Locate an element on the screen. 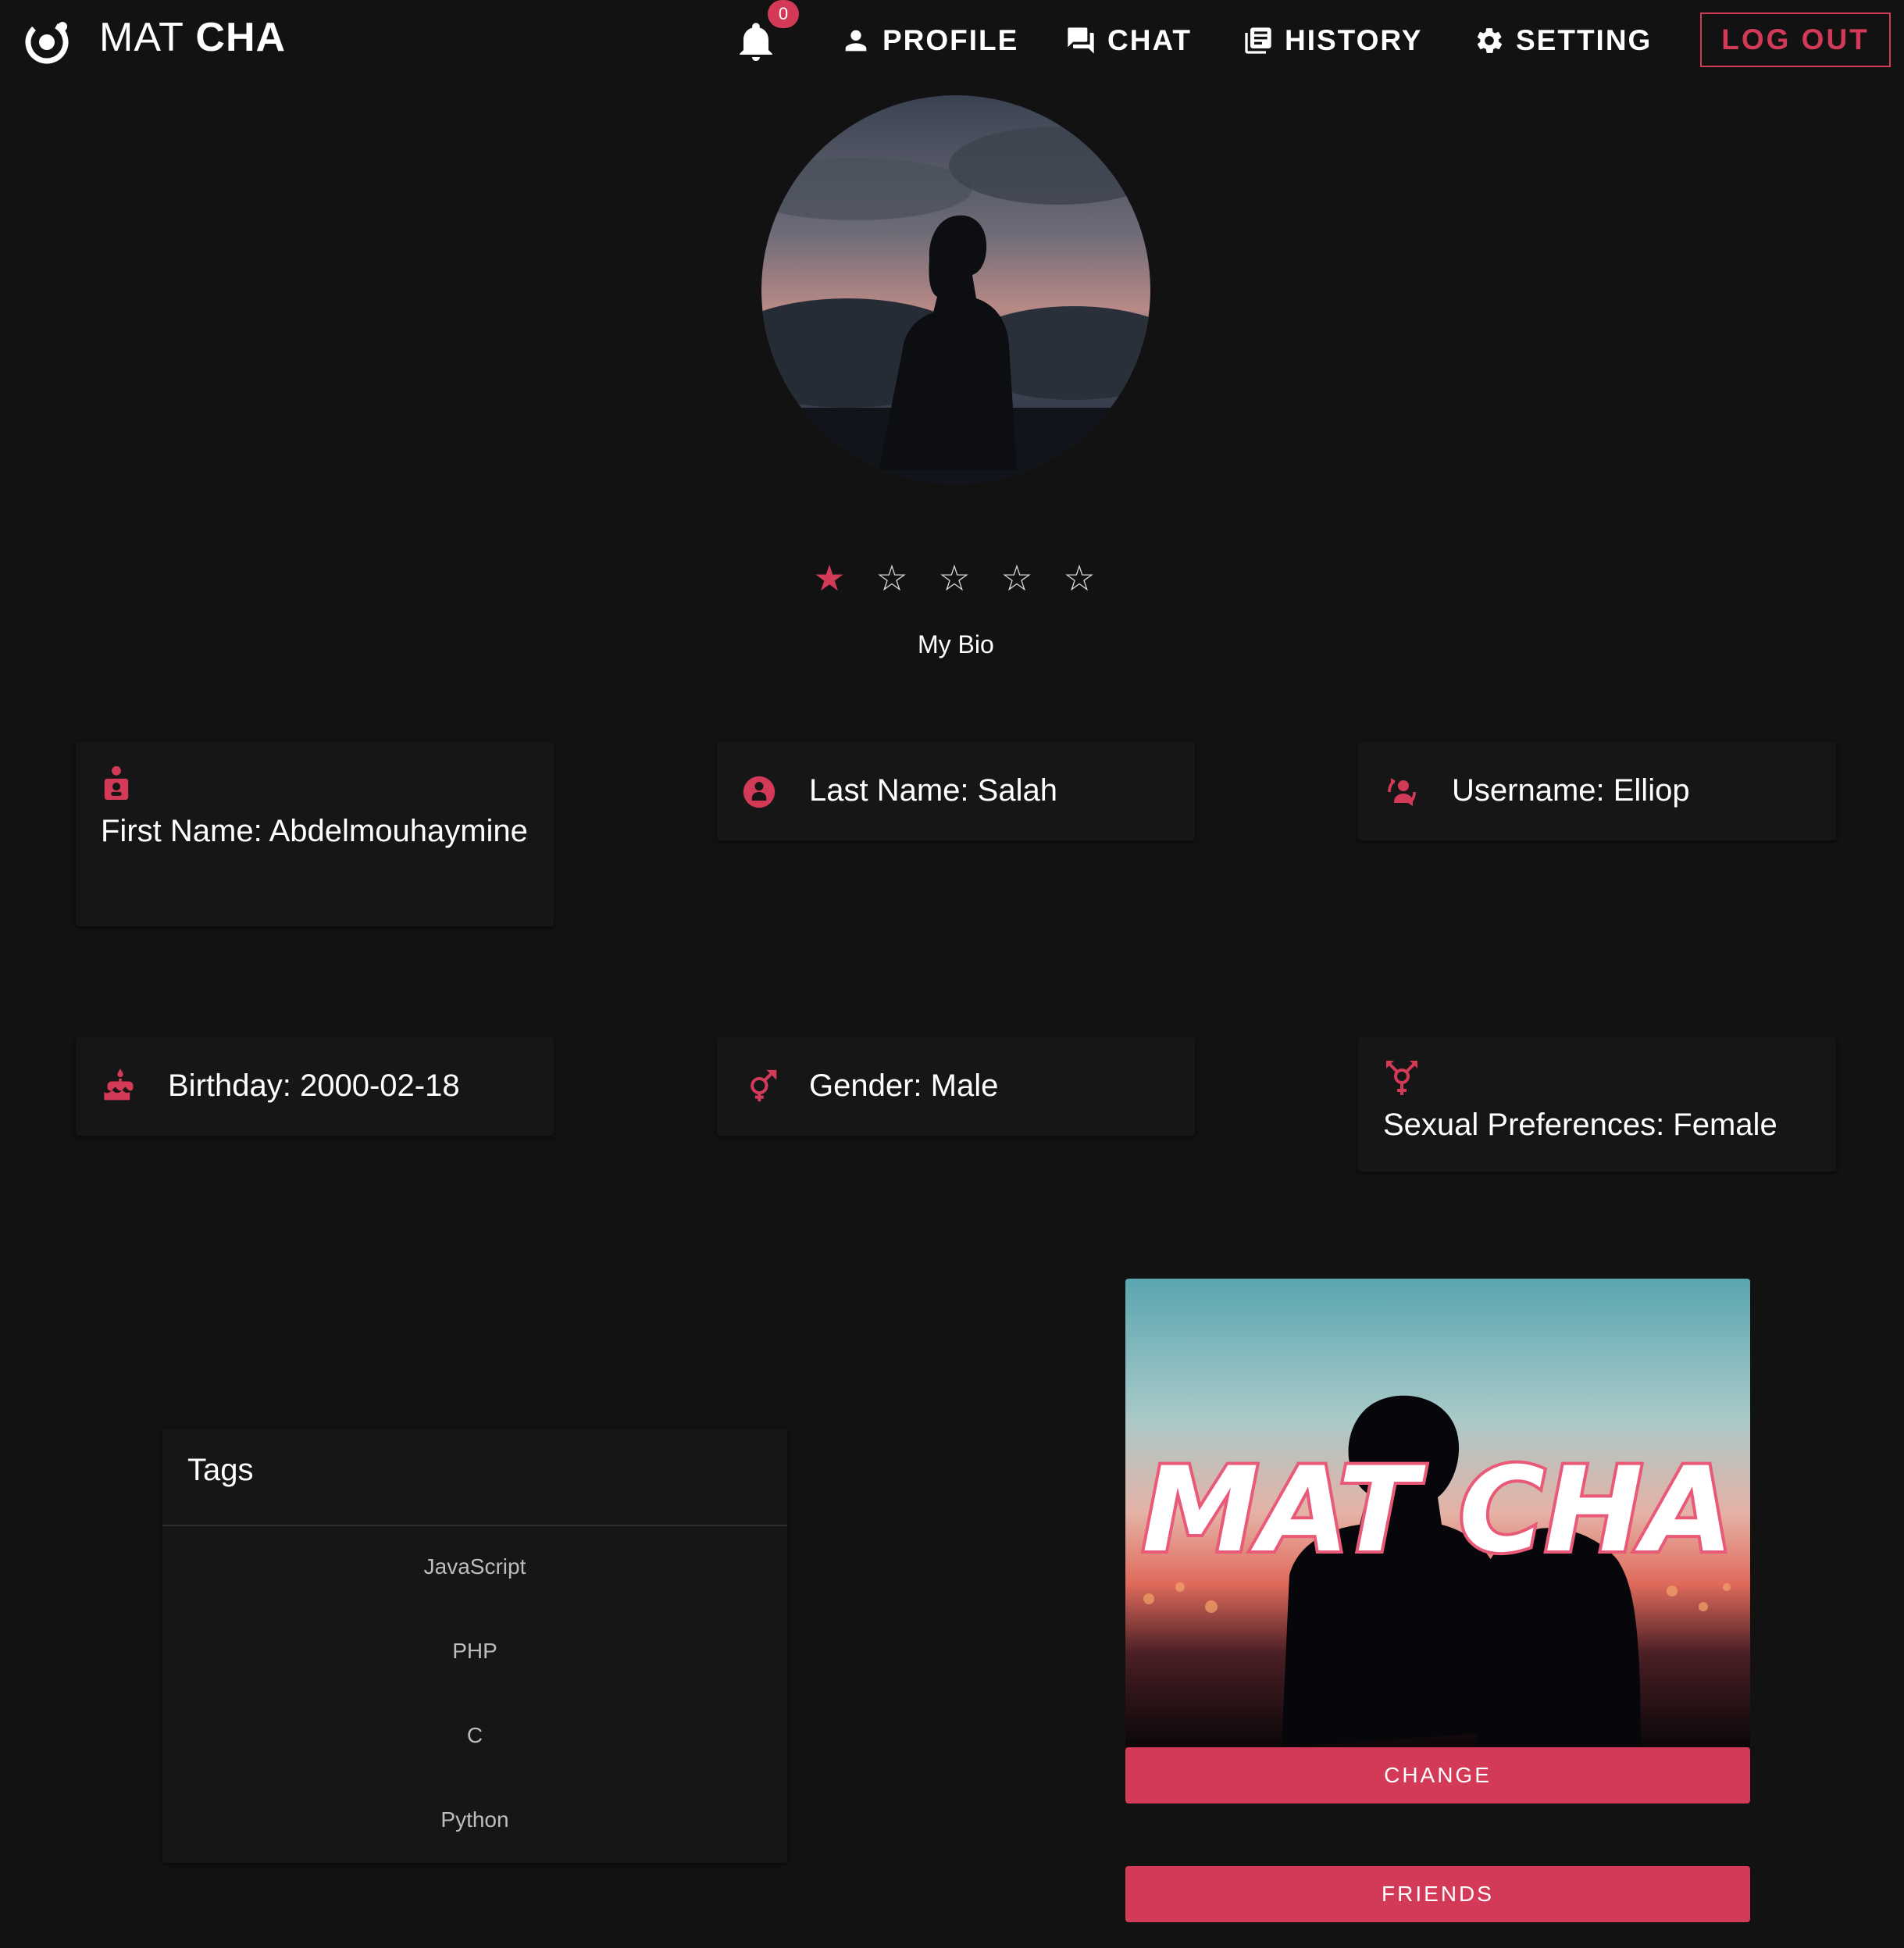 This screenshot has width=1904, height=1948. history-icon is located at coordinates (1258, 40).